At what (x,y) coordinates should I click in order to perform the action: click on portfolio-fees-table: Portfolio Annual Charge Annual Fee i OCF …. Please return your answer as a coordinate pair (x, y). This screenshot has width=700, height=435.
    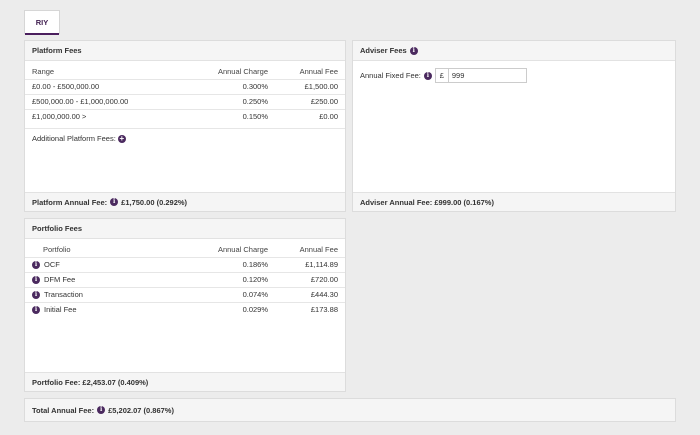
    Looking at the image, I should click on (185, 279).